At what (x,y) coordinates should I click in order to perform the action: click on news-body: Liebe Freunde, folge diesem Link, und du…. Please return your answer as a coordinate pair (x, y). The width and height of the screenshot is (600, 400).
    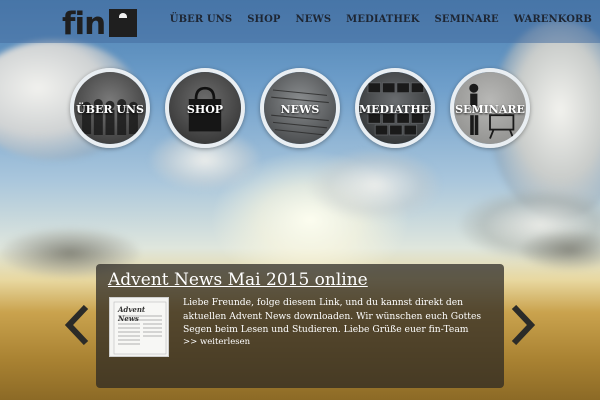
    Looking at the image, I should click on (332, 316).